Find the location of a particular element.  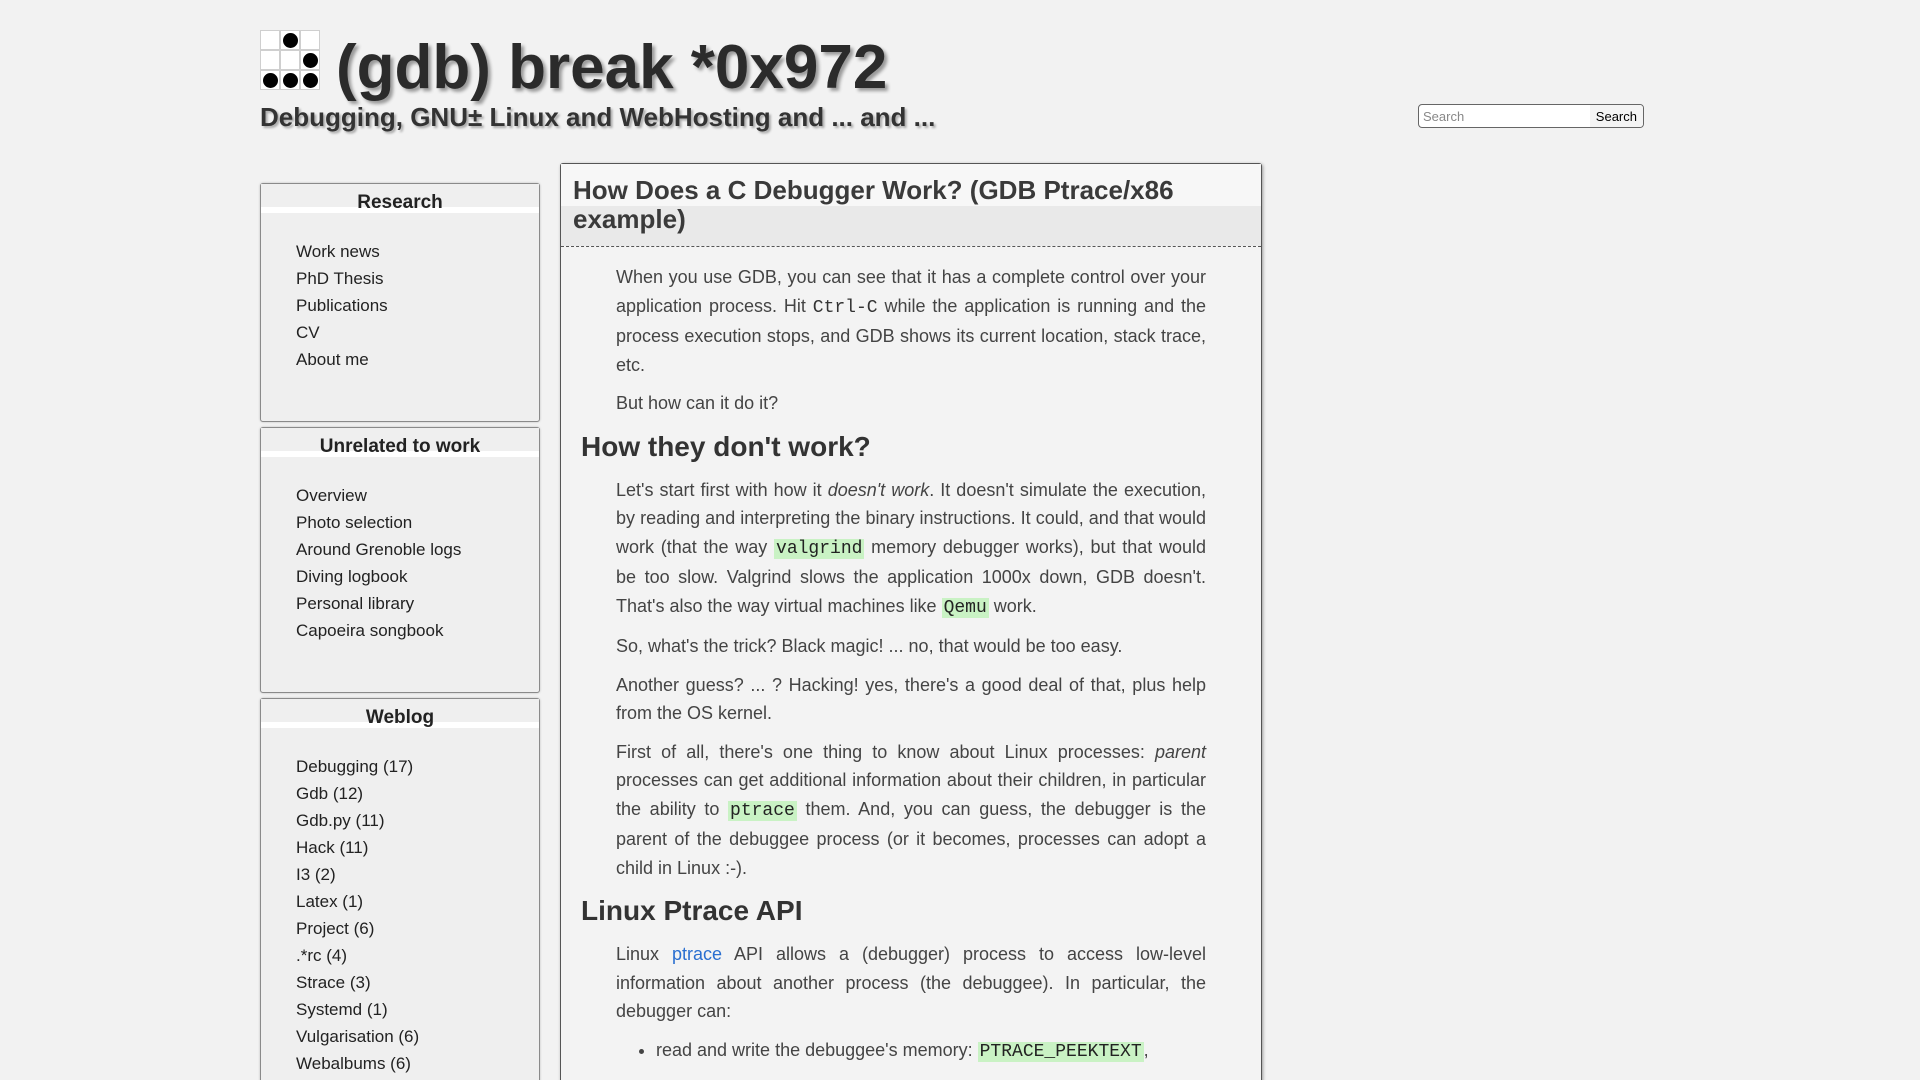

research-heading: Research is located at coordinates (400, 202).